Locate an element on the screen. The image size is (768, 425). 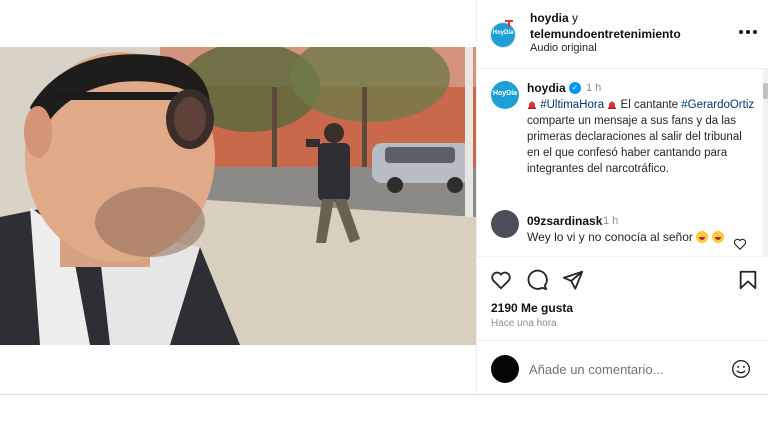
more-options-icon is located at coordinates (741, 32).